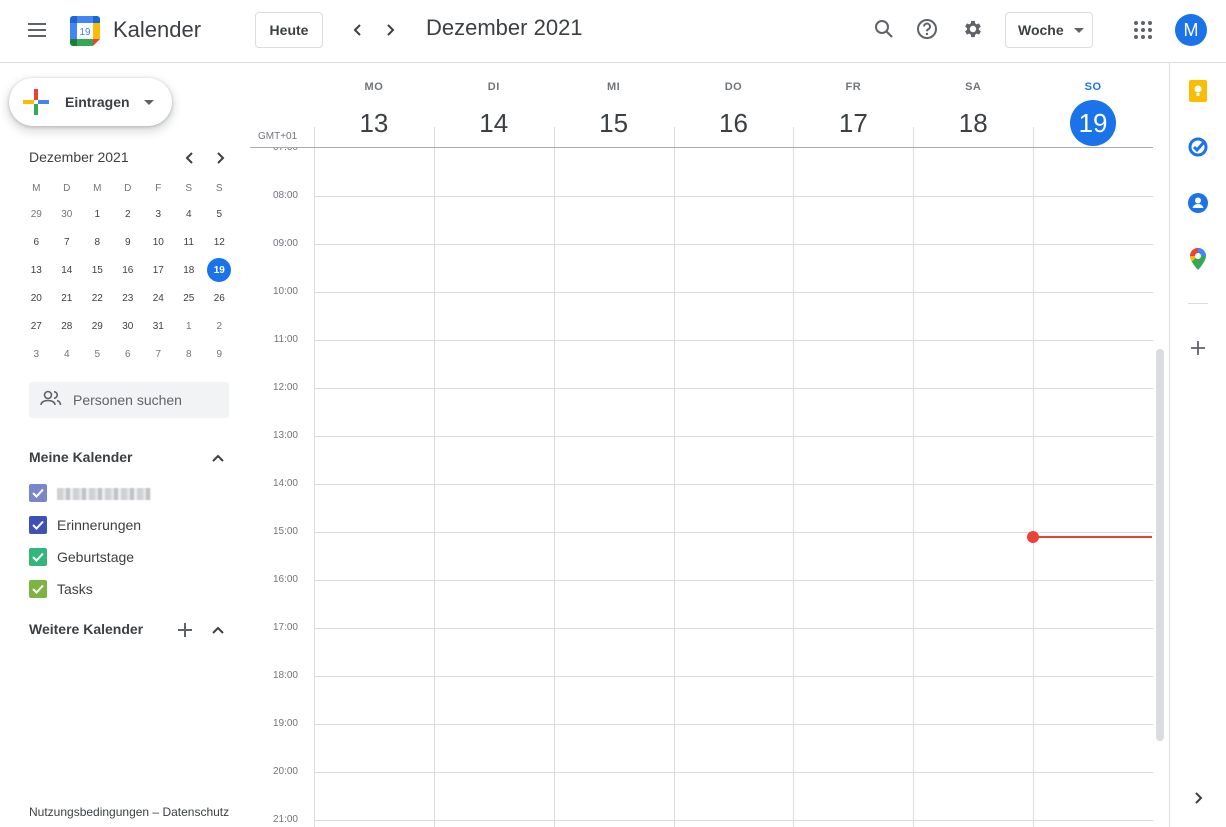 This screenshot has height=827, width=1226. Describe the element at coordinates (37, 30) in the screenshot. I see `main-menu-icon` at that location.